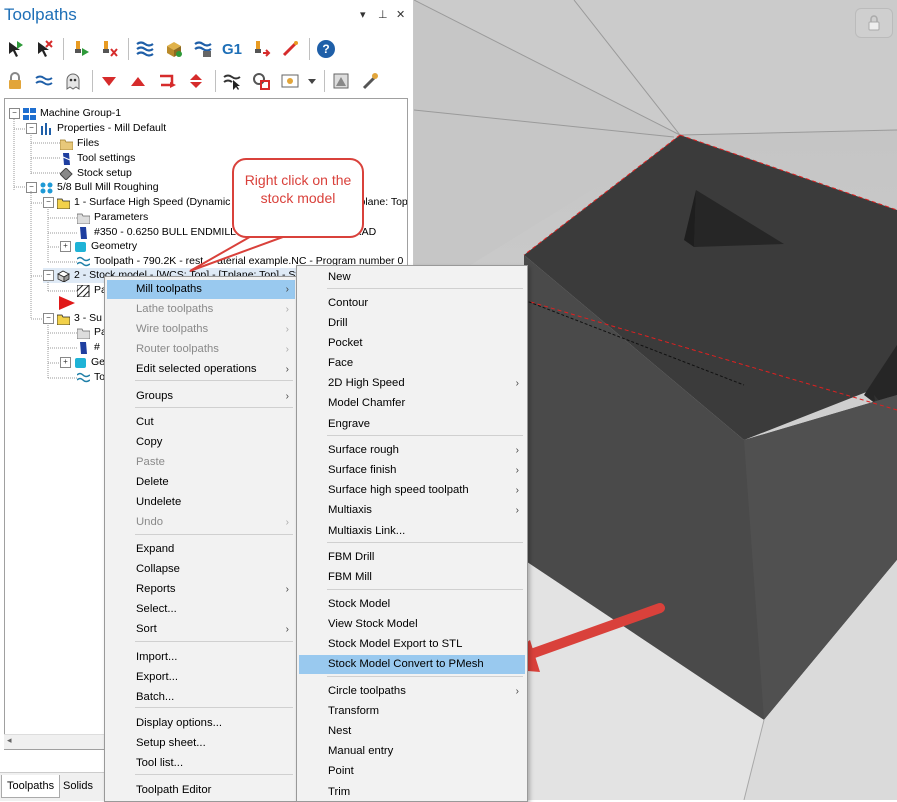 The width and height of the screenshot is (897, 802). What do you see at coordinates (175, 309) in the screenshot?
I see `menu-item-label: Lathe toolpaths` at bounding box center [175, 309].